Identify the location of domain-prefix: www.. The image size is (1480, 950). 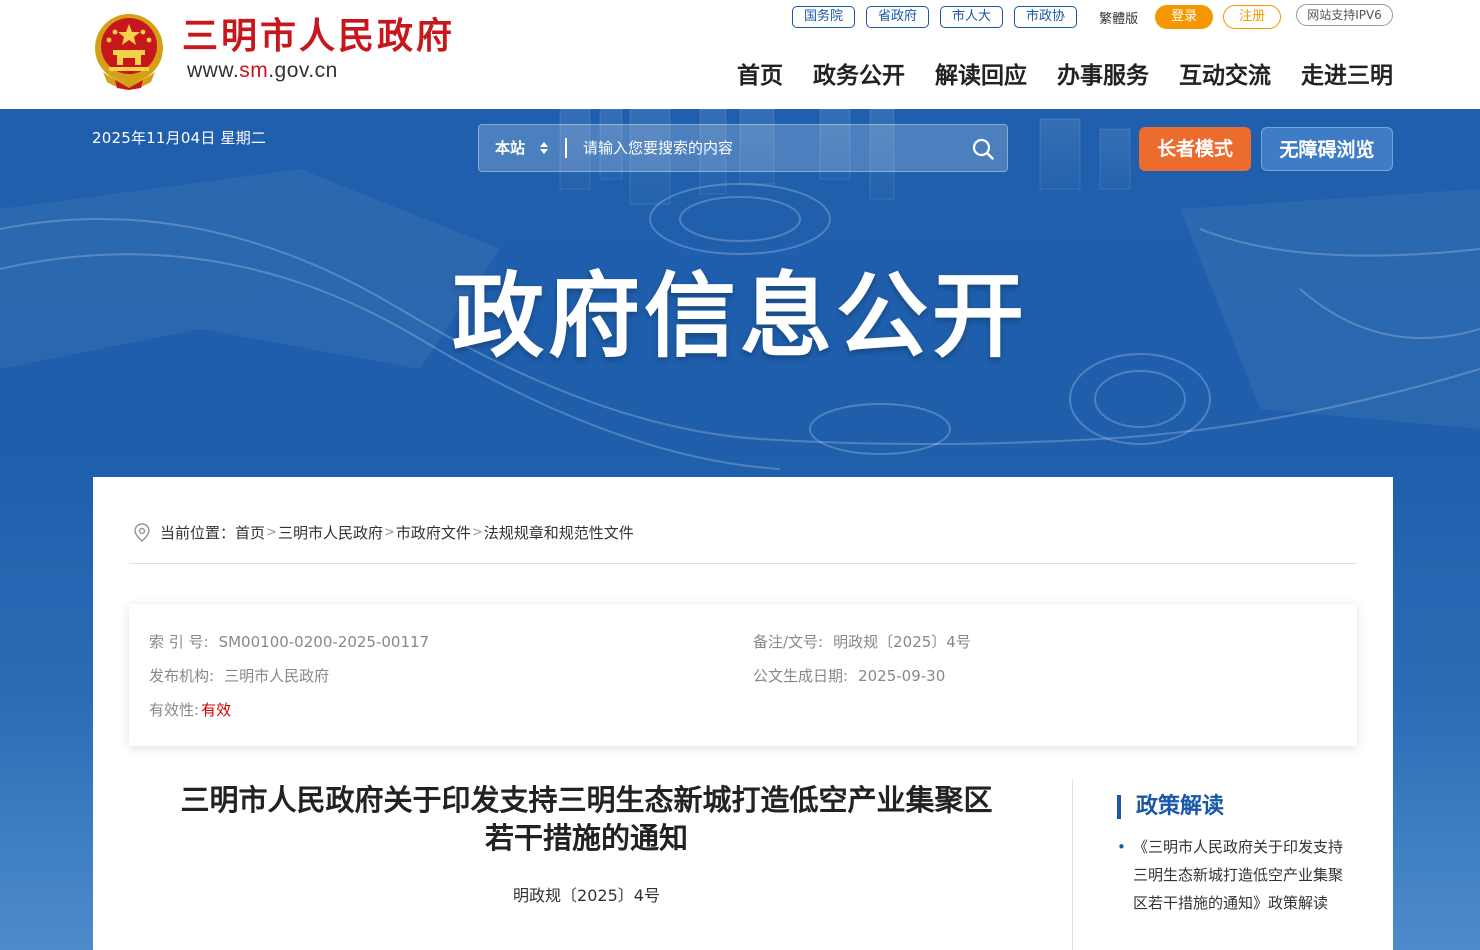
(213, 70).